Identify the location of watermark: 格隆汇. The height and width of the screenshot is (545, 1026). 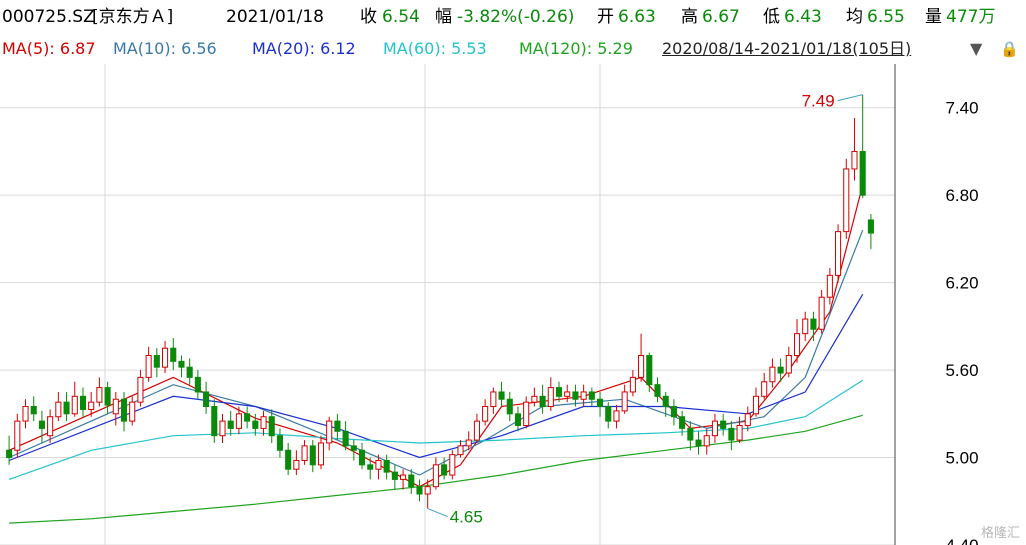
(1000, 533).